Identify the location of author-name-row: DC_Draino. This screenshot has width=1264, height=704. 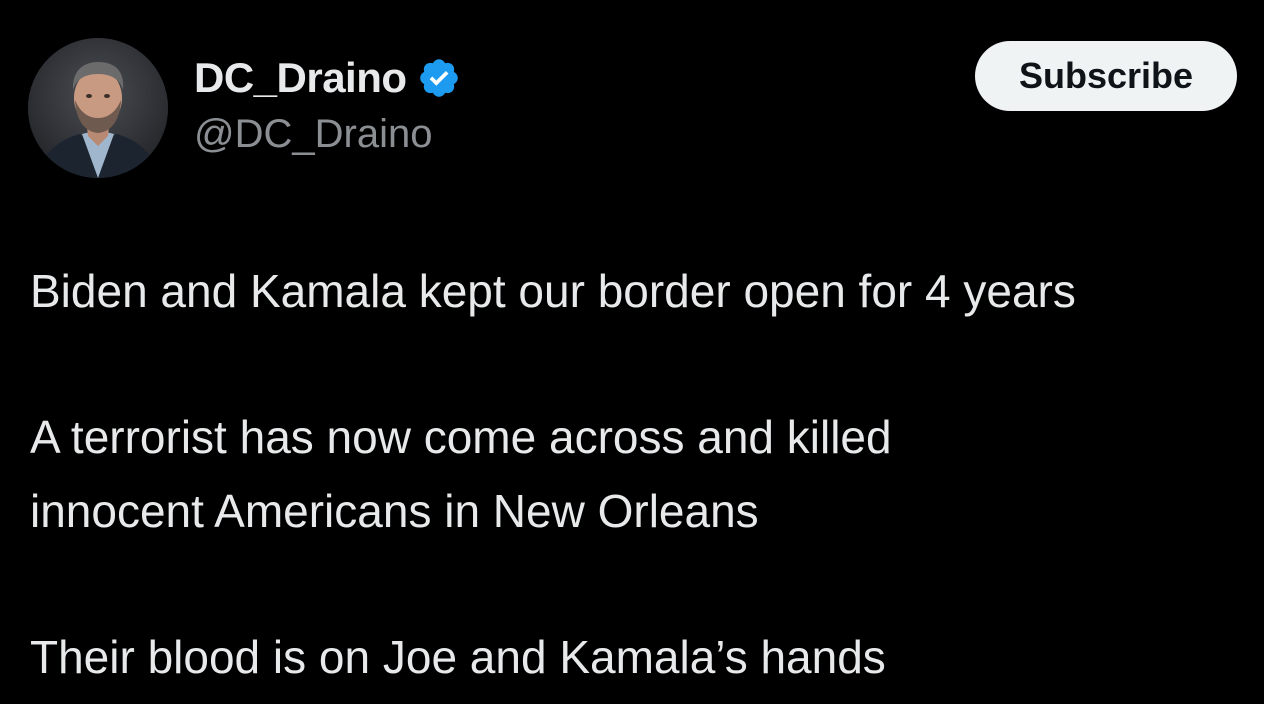
(327, 78).